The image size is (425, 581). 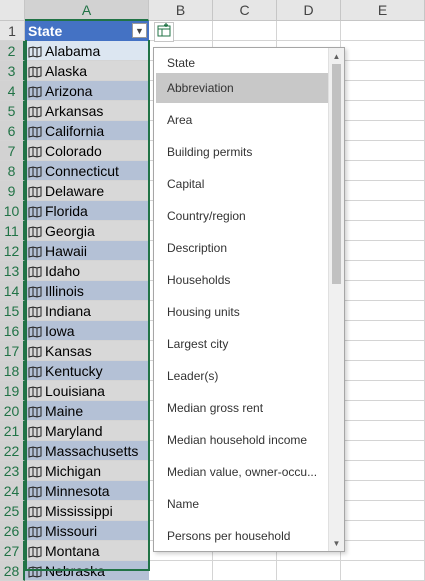 What do you see at coordinates (12, 431) in the screenshot?
I see `row-header-21: 21` at bounding box center [12, 431].